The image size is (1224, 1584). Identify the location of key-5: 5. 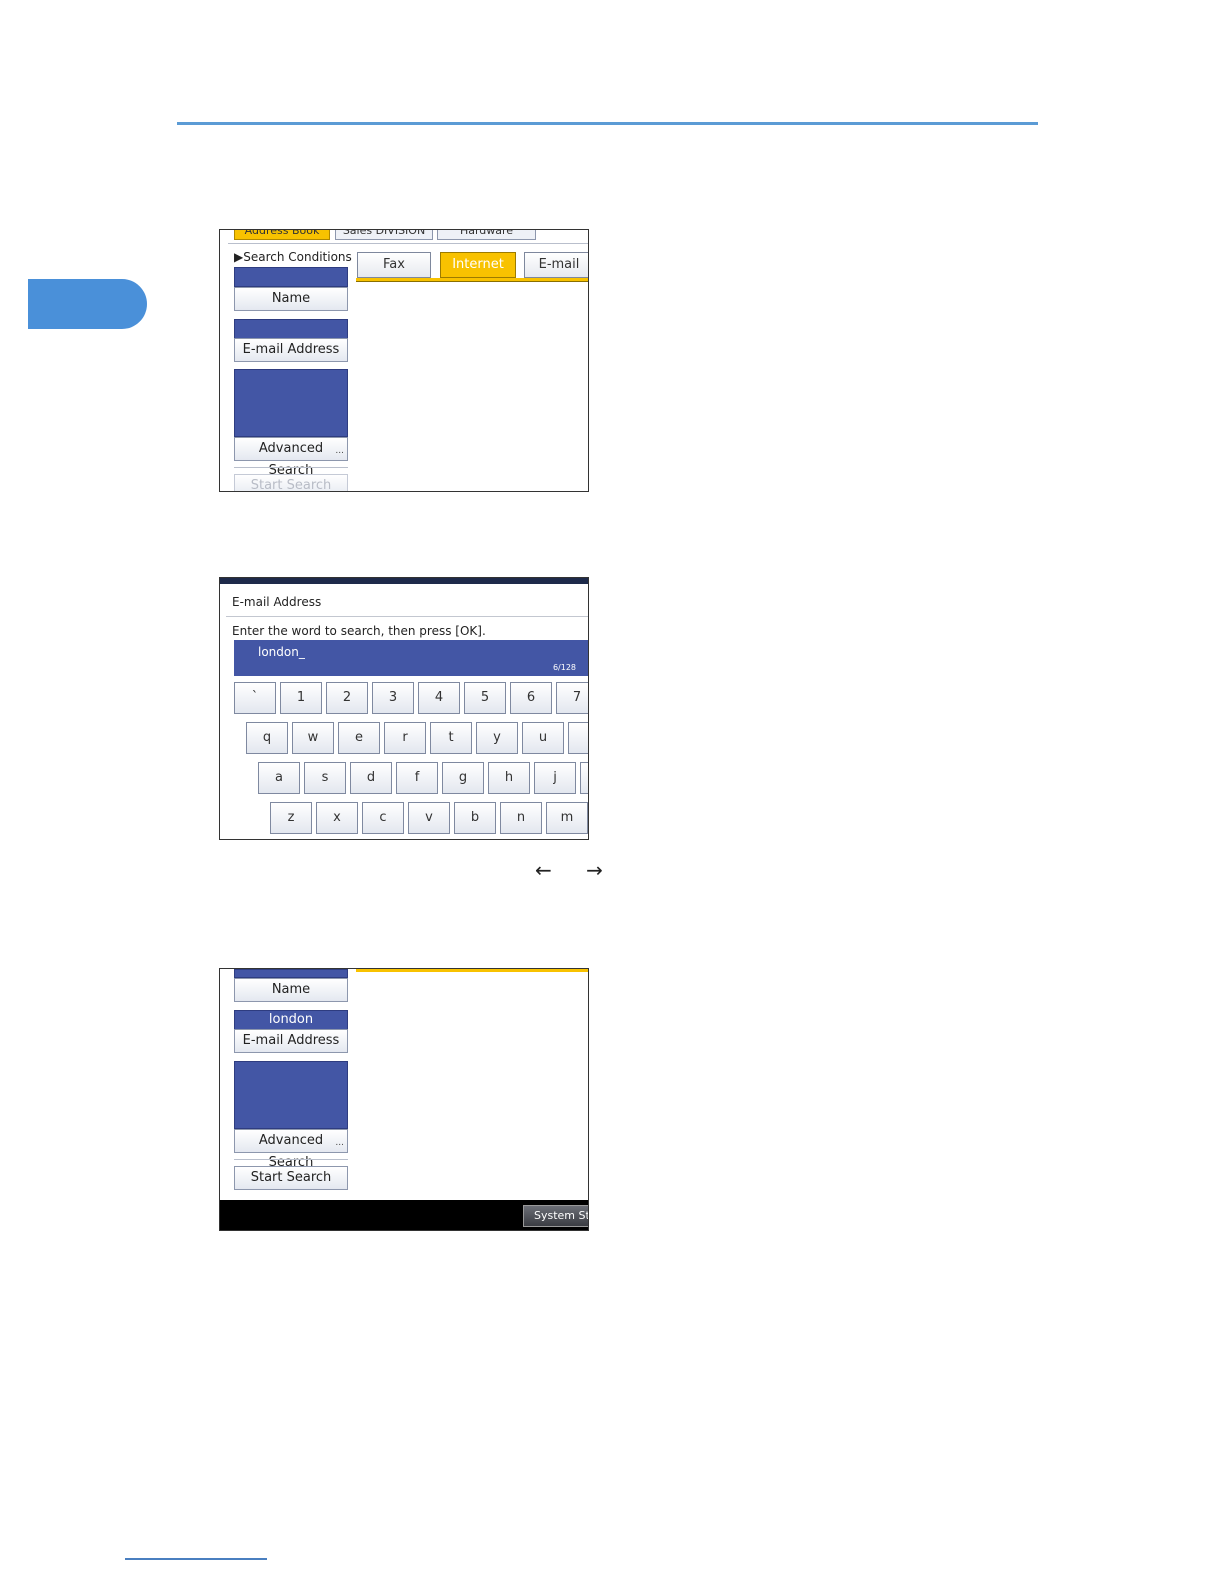
(485, 698).